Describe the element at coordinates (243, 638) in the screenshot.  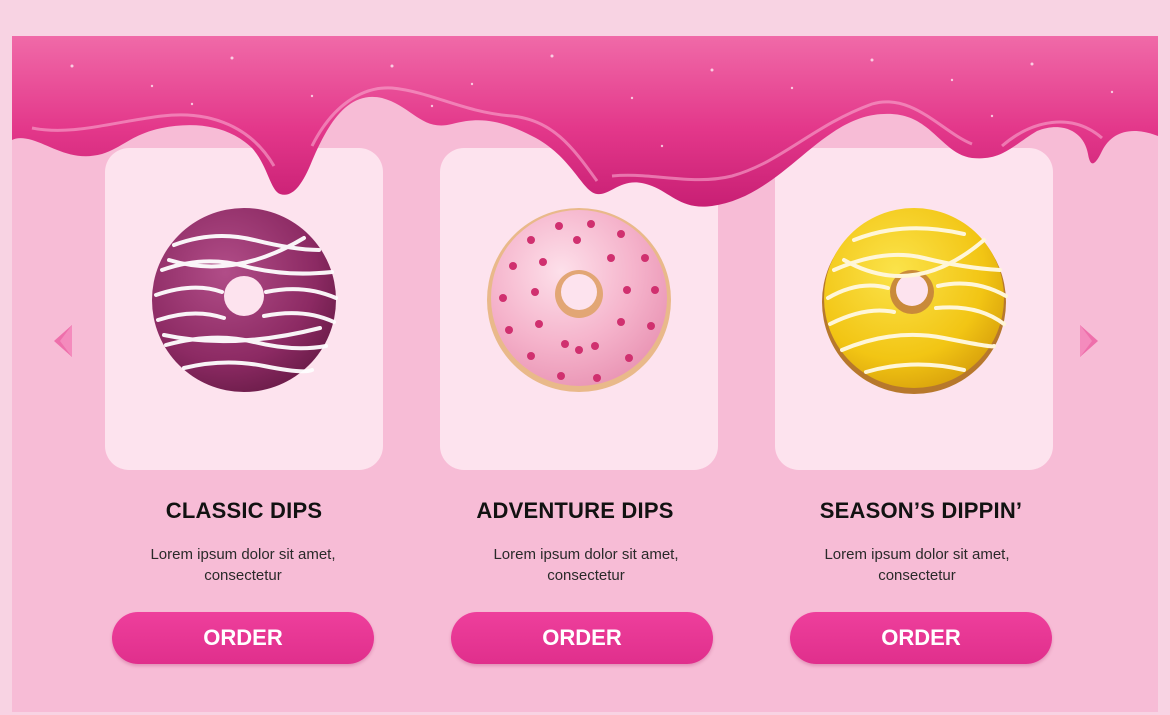
I see `order-button-classic-dips: ORDER` at that location.